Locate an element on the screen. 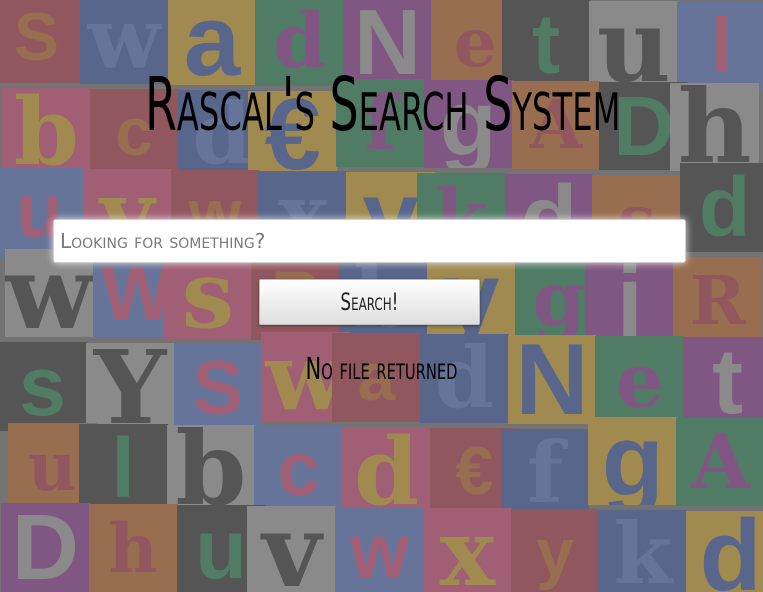 The width and height of the screenshot is (763, 592). search-status-text: No file returned is located at coordinates (381, 369).